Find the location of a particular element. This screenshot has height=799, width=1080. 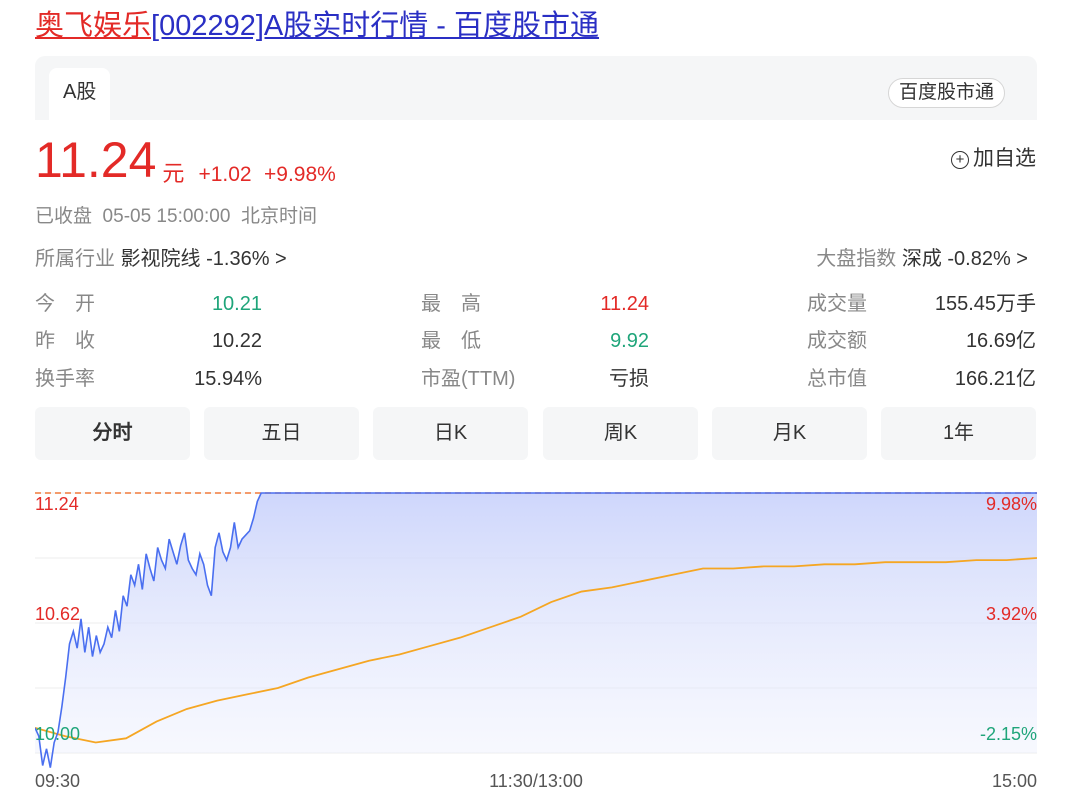

tab-a-share: A股 is located at coordinates (80, 94).